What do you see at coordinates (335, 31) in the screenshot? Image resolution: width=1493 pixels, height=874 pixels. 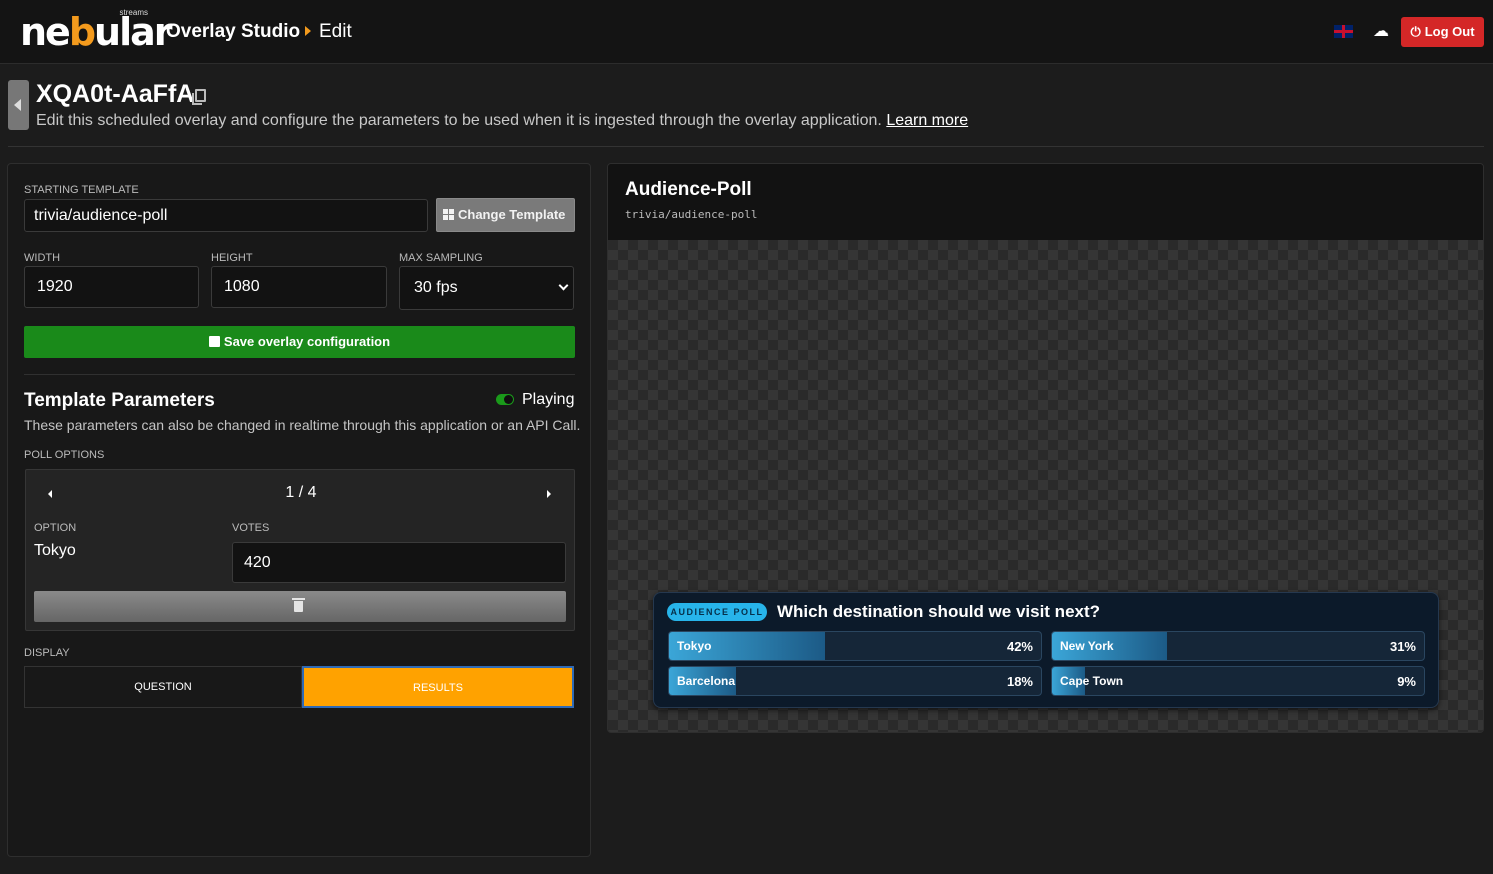 I see `breadcrumb-current: Edit` at bounding box center [335, 31].